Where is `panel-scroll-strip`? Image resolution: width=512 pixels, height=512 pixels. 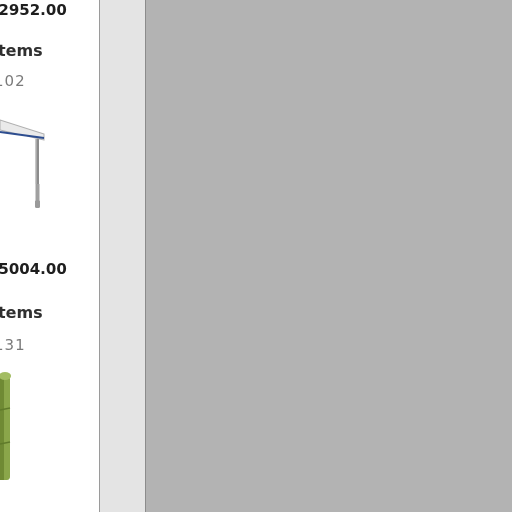 panel-scroll-strip is located at coordinates (123, 256).